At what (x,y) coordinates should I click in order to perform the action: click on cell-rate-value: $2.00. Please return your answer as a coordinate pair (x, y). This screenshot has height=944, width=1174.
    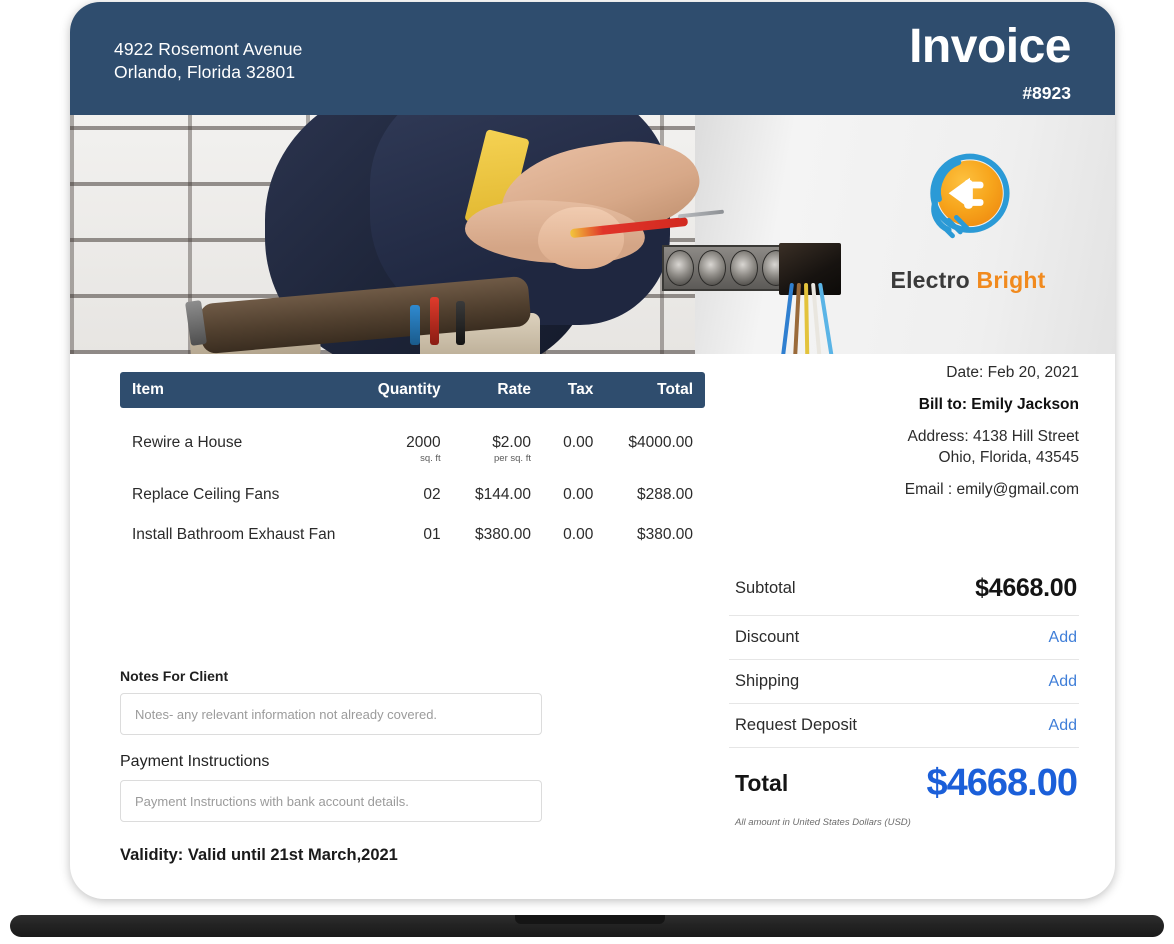
    Looking at the image, I should click on (511, 442).